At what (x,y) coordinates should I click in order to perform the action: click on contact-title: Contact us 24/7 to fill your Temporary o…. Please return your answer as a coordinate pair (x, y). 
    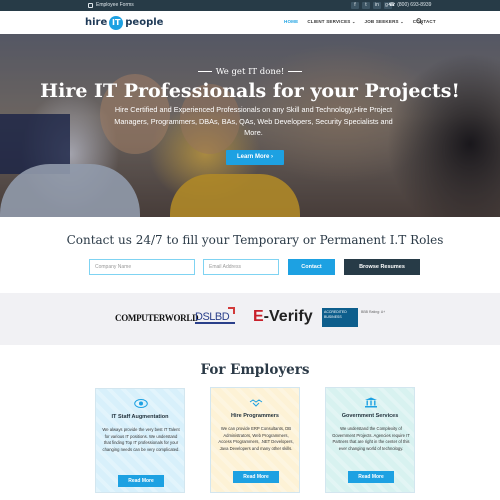
    Looking at the image, I should click on (255, 240).